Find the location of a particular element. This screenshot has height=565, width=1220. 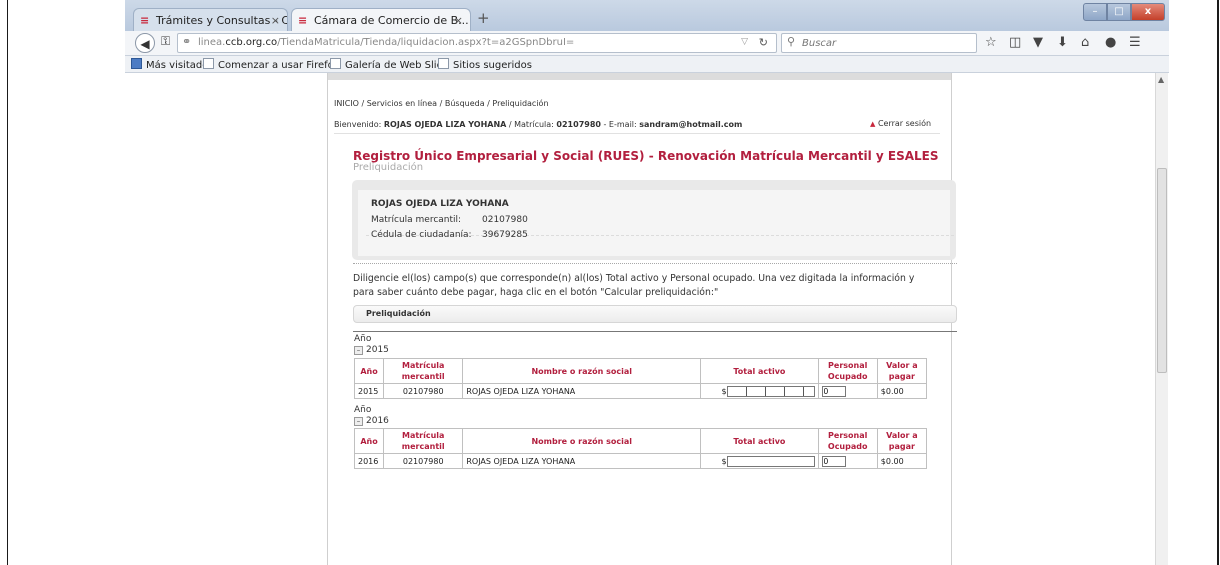

top-menu-strip is located at coordinates (639, 76).